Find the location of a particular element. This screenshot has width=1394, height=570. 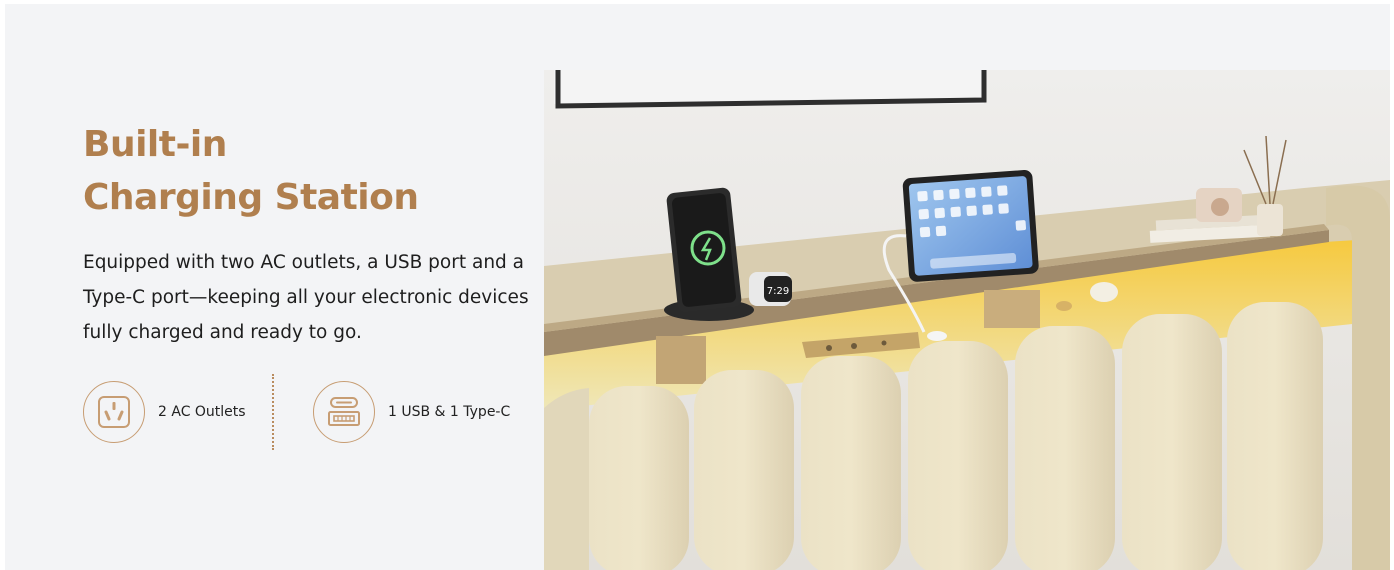

watch-time-display: 7:29 is located at coordinates (778, 291).